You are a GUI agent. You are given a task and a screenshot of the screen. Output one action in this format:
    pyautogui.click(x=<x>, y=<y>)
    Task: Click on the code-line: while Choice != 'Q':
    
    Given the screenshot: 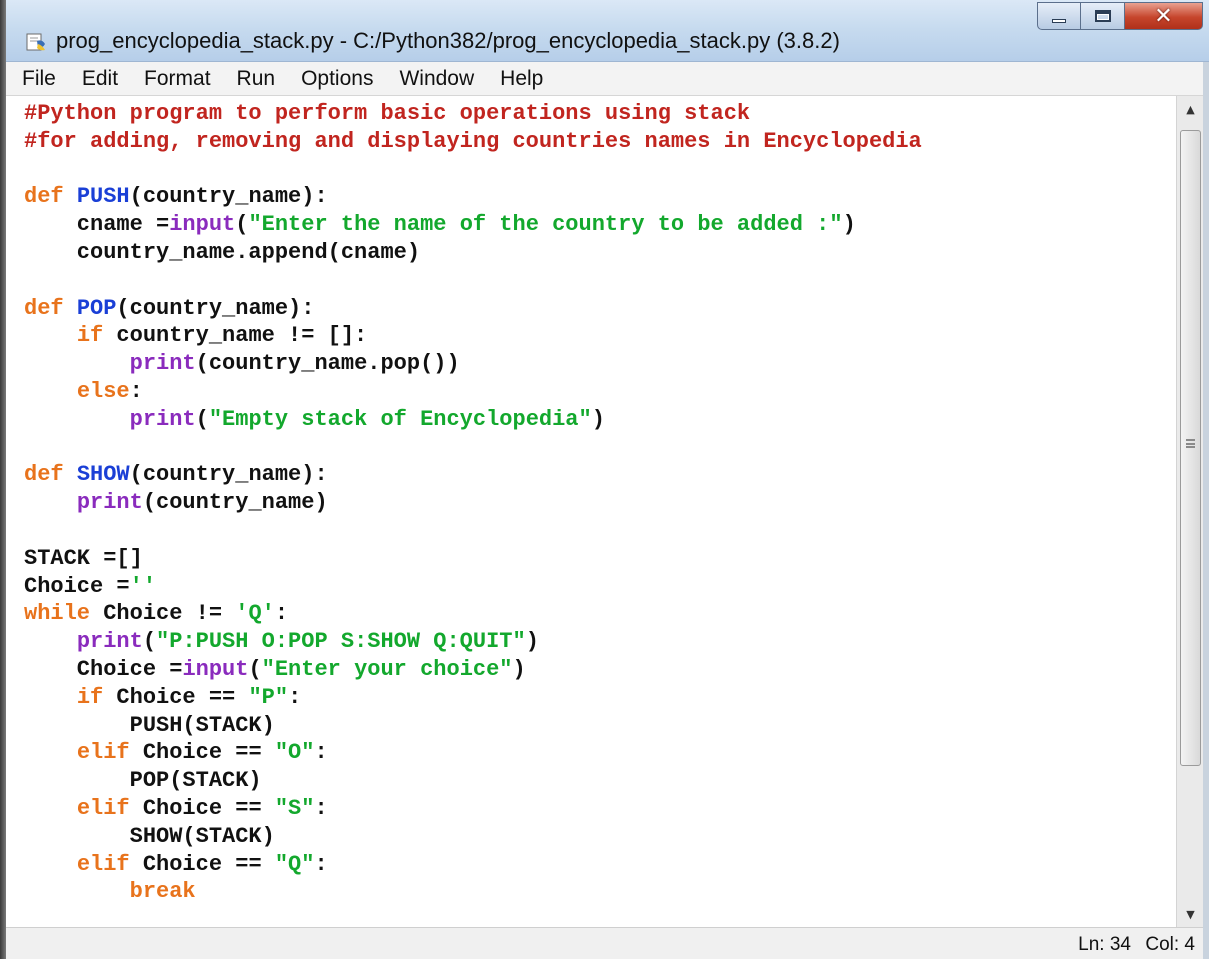 What is the action you would take?
    pyautogui.click(x=473, y=614)
    